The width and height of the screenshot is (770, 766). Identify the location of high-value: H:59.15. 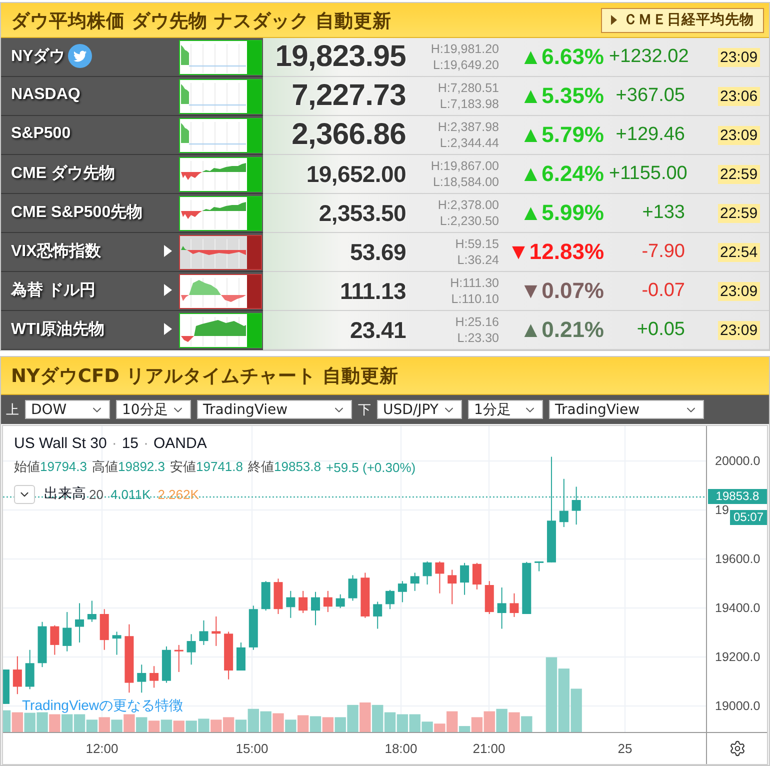
(477, 244).